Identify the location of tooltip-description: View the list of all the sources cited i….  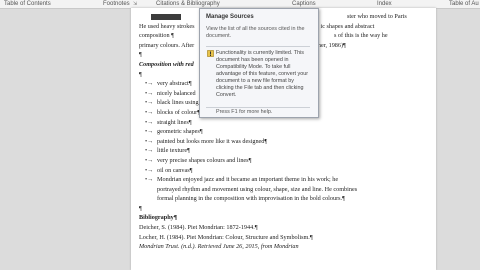
(255, 32).